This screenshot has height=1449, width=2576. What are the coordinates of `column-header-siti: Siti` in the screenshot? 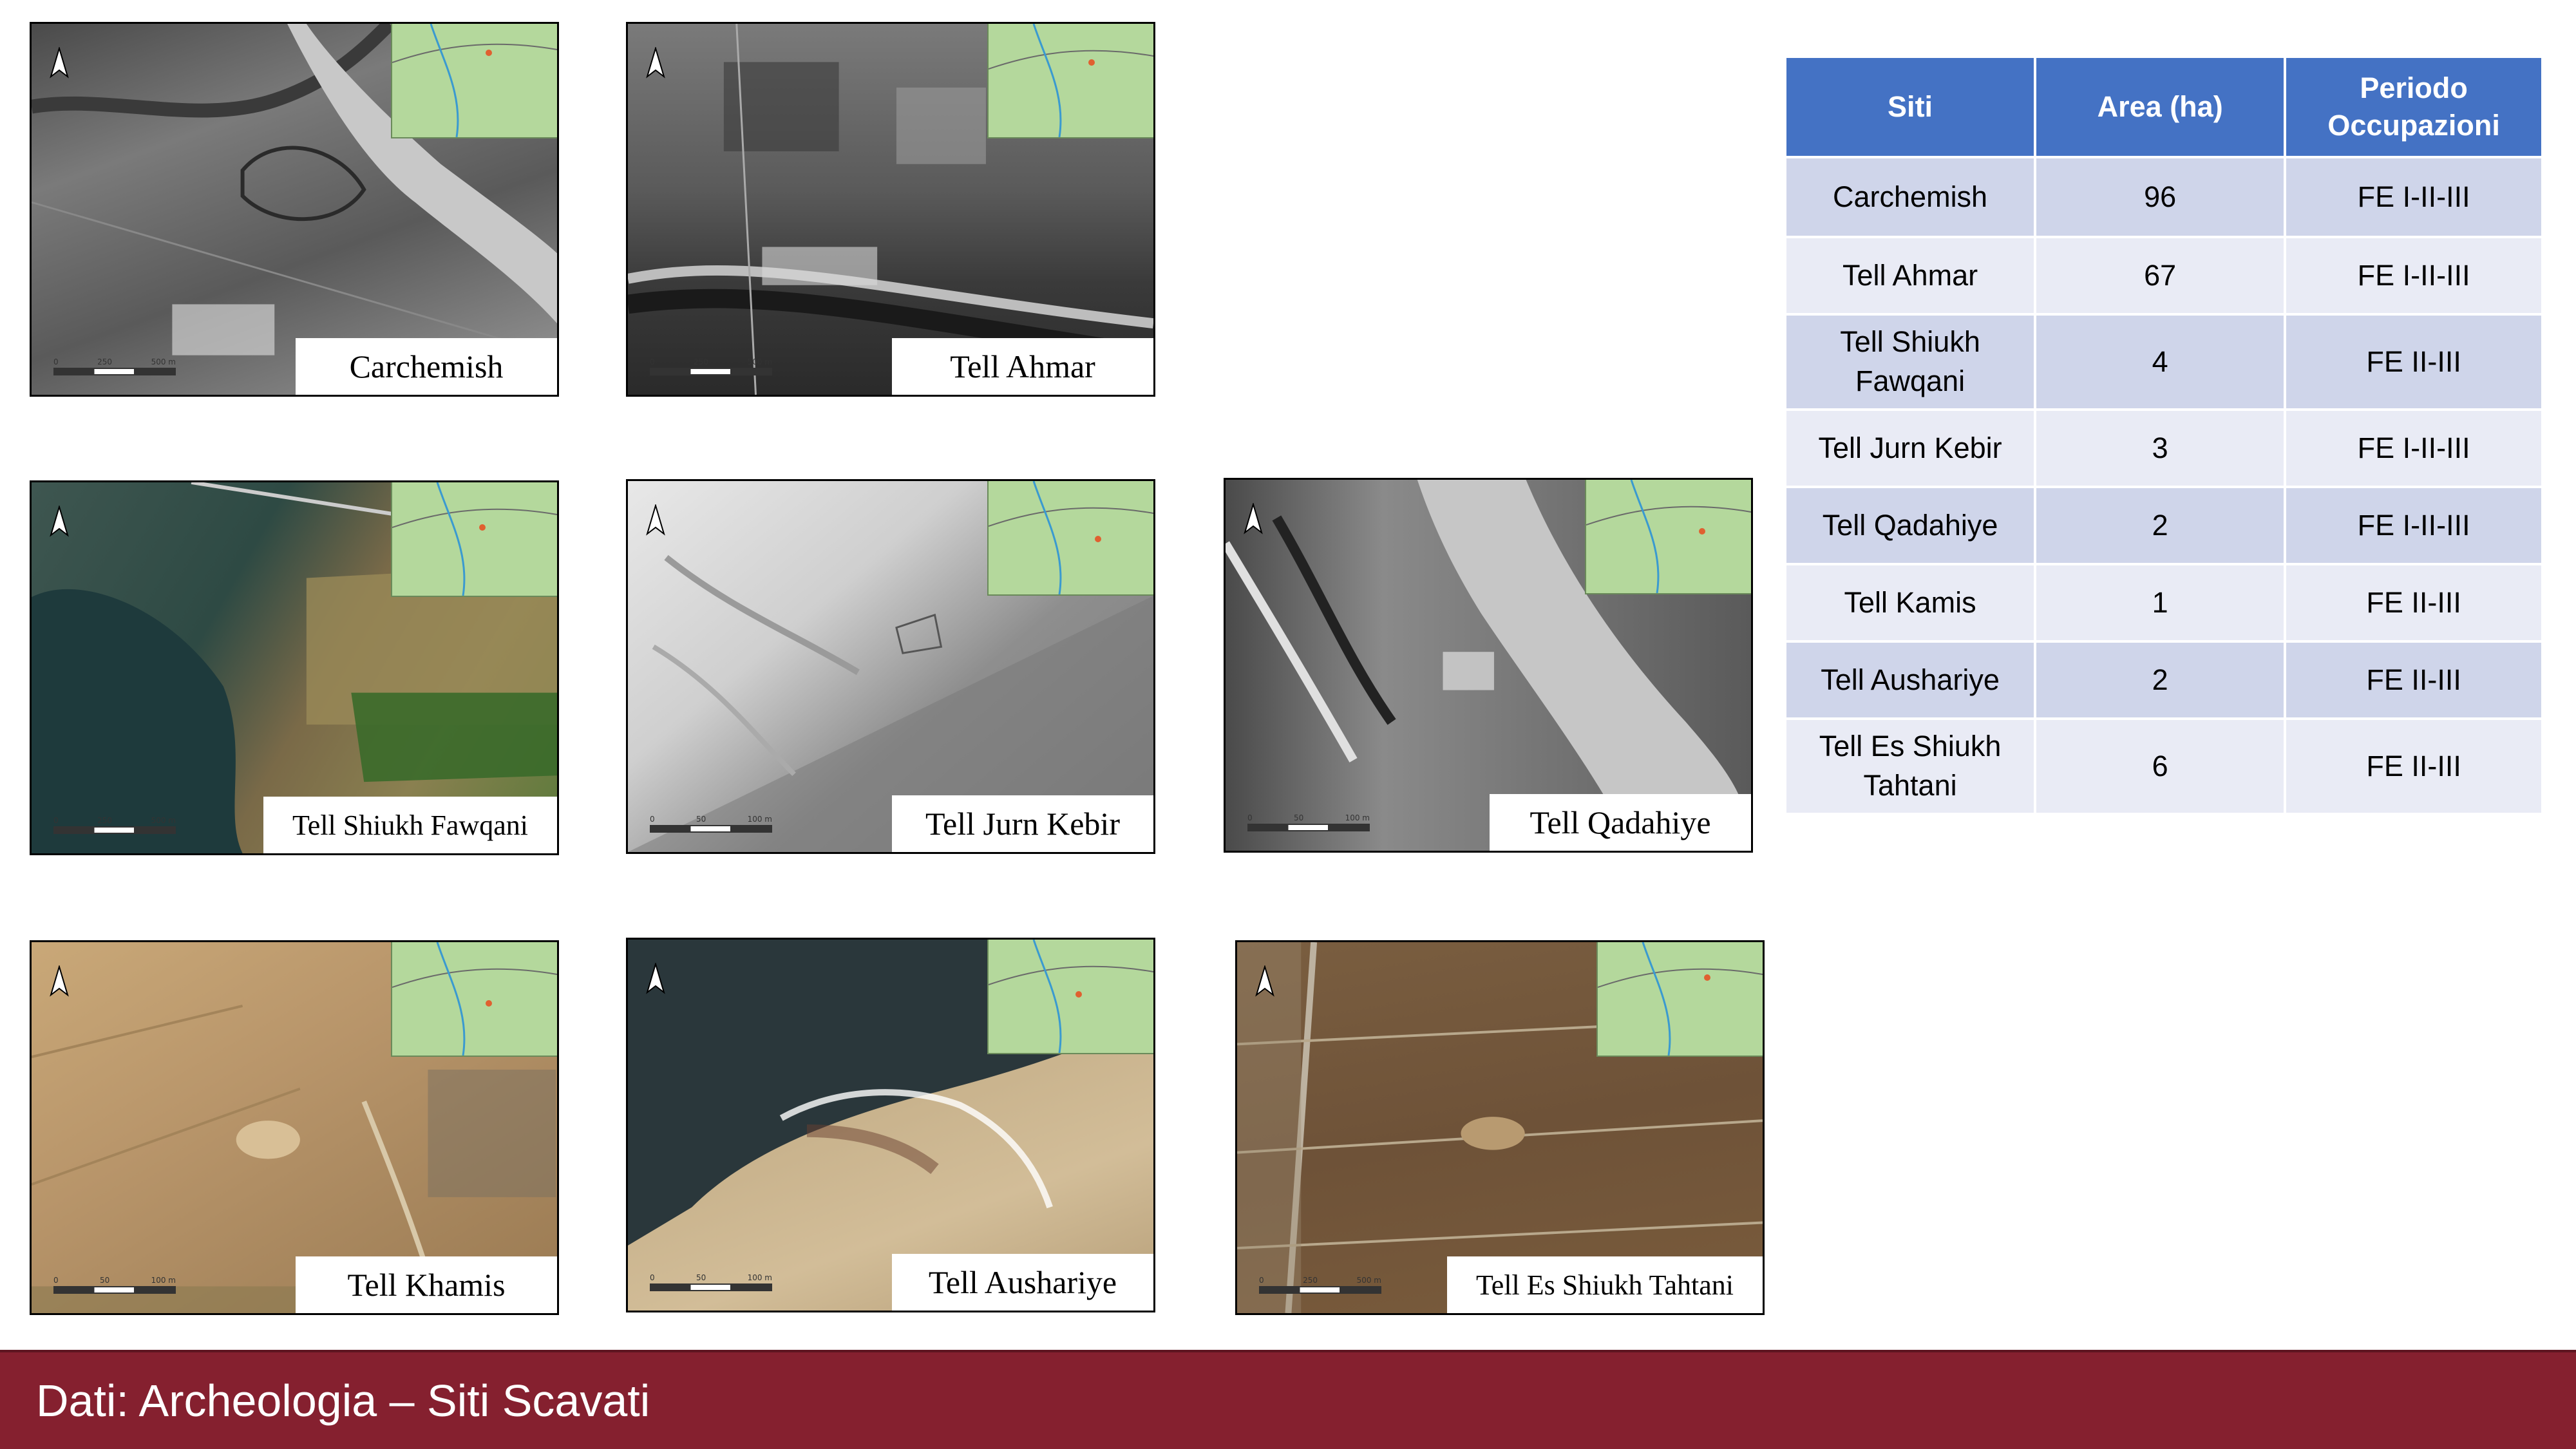 It's located at (1910, 107).